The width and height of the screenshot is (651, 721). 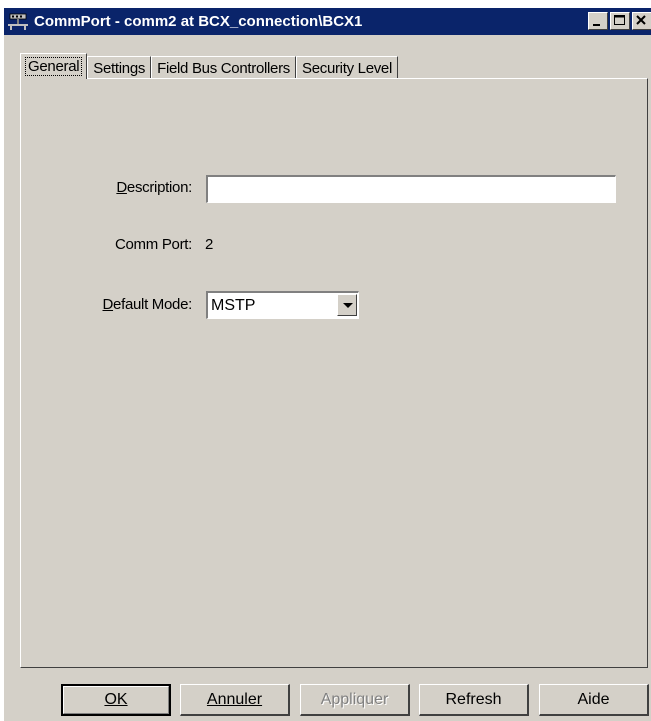 What do you see at coordinates (594, 700) in the screenshot?
I see `help-button: Aide` at bounding box center [594, 700].